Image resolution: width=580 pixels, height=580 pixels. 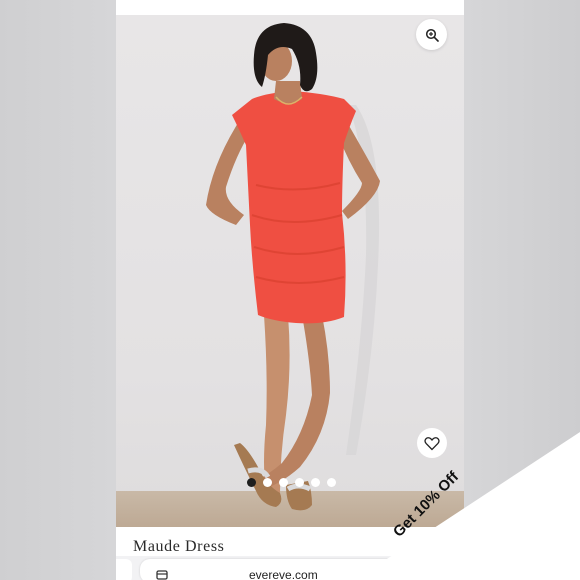 I want to click on carousel-dots, so click(x=291, y=482).